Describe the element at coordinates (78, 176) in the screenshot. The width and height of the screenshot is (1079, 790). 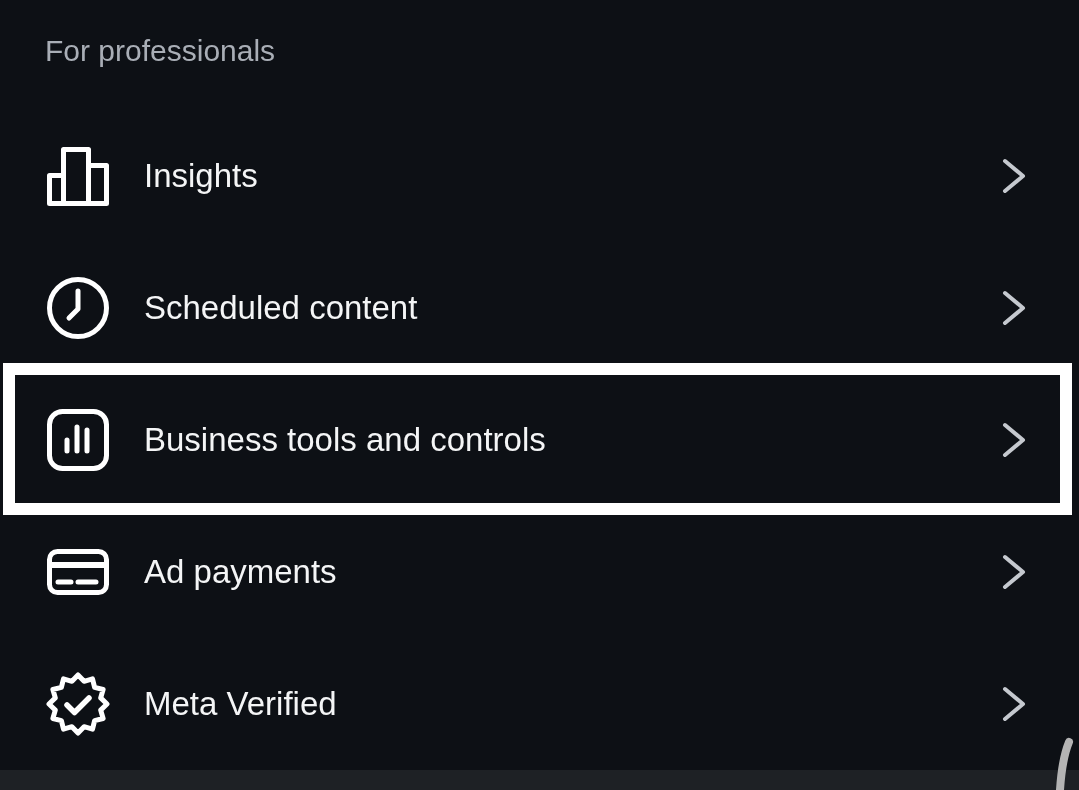
I see `bar-chart-icon` at that location.